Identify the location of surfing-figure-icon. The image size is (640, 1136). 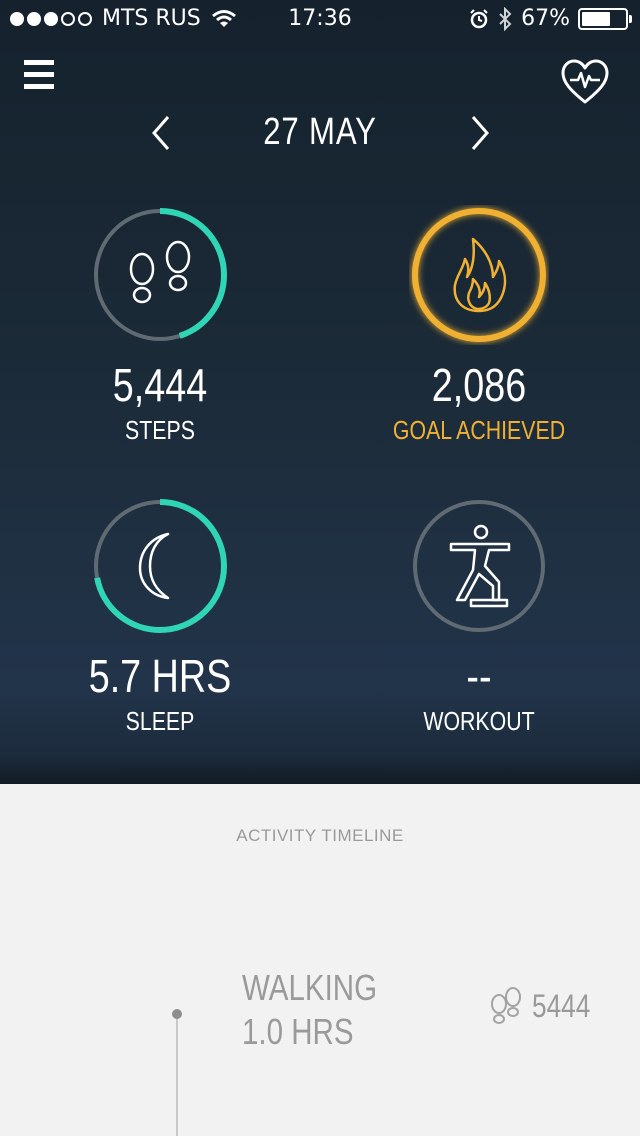
(480, 566).